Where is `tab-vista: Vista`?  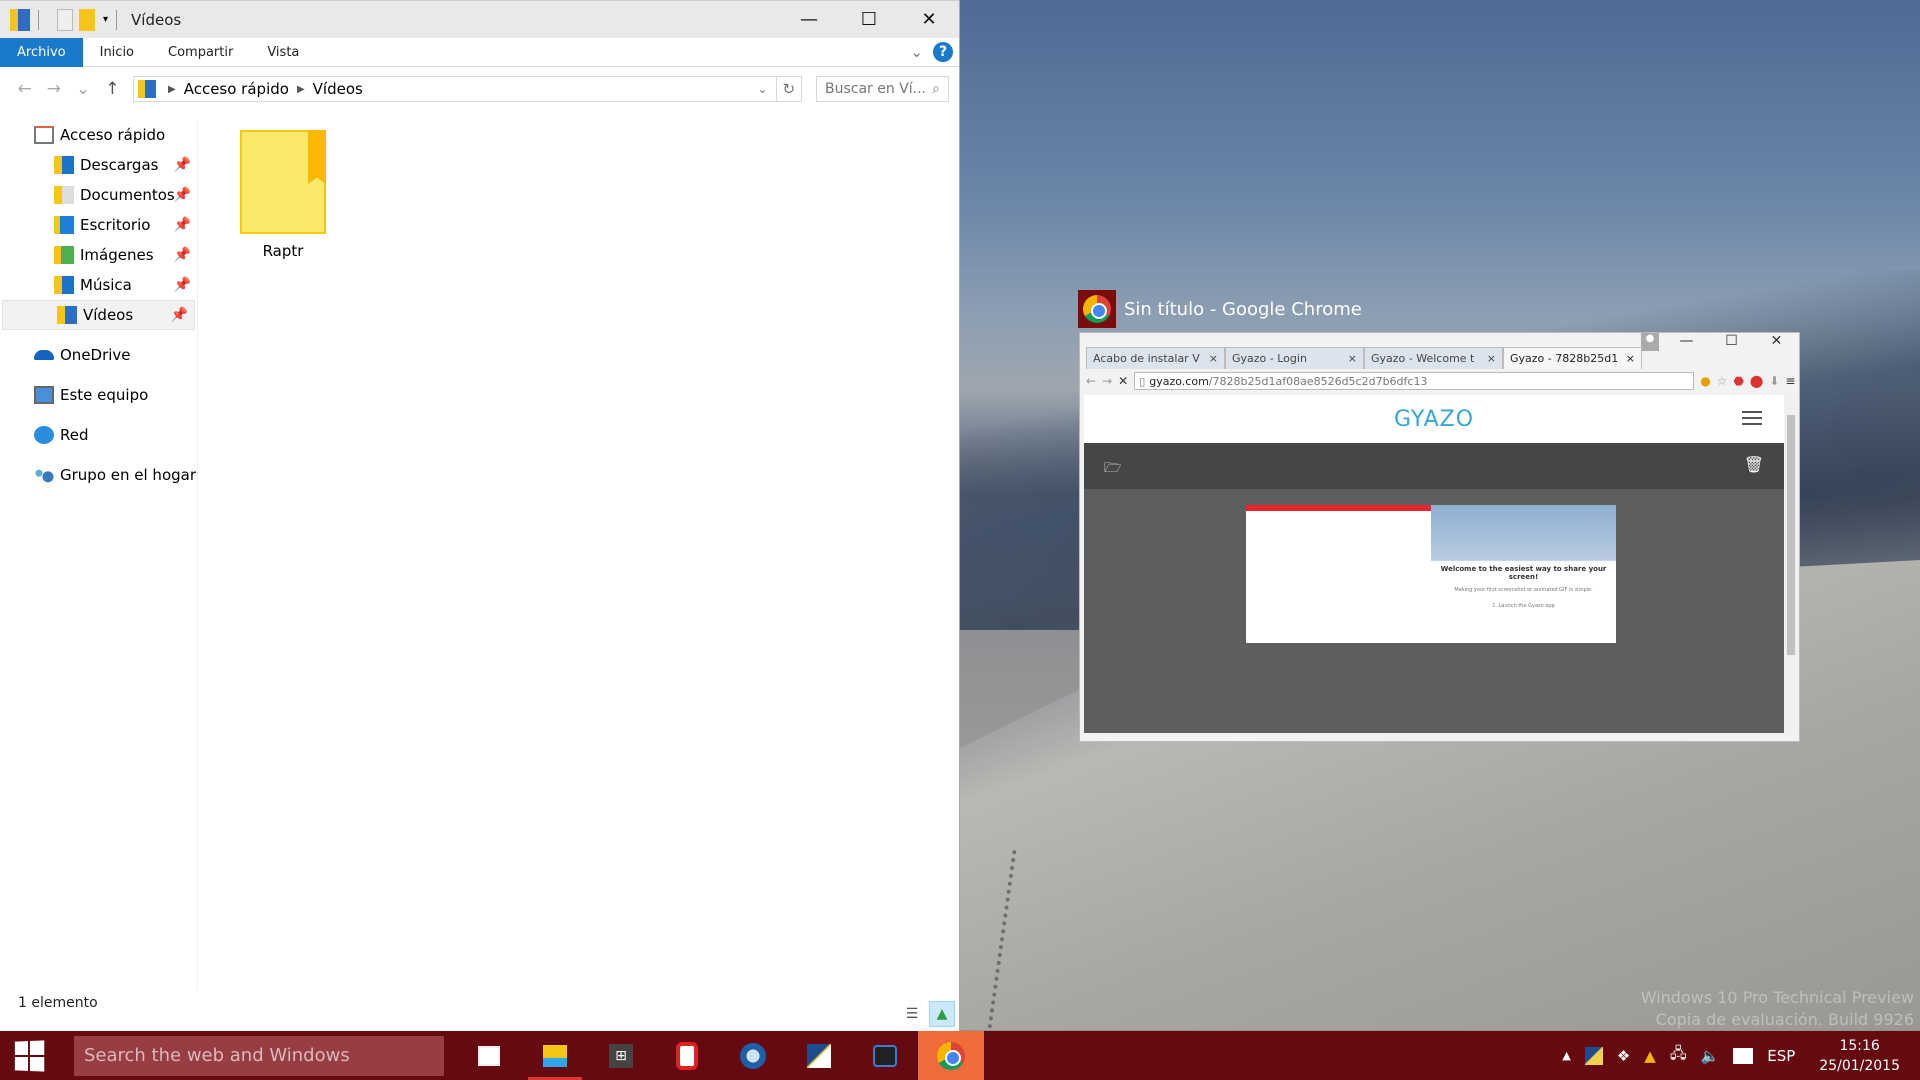
tab-vista: Vista is located at coordinates (283, 52).